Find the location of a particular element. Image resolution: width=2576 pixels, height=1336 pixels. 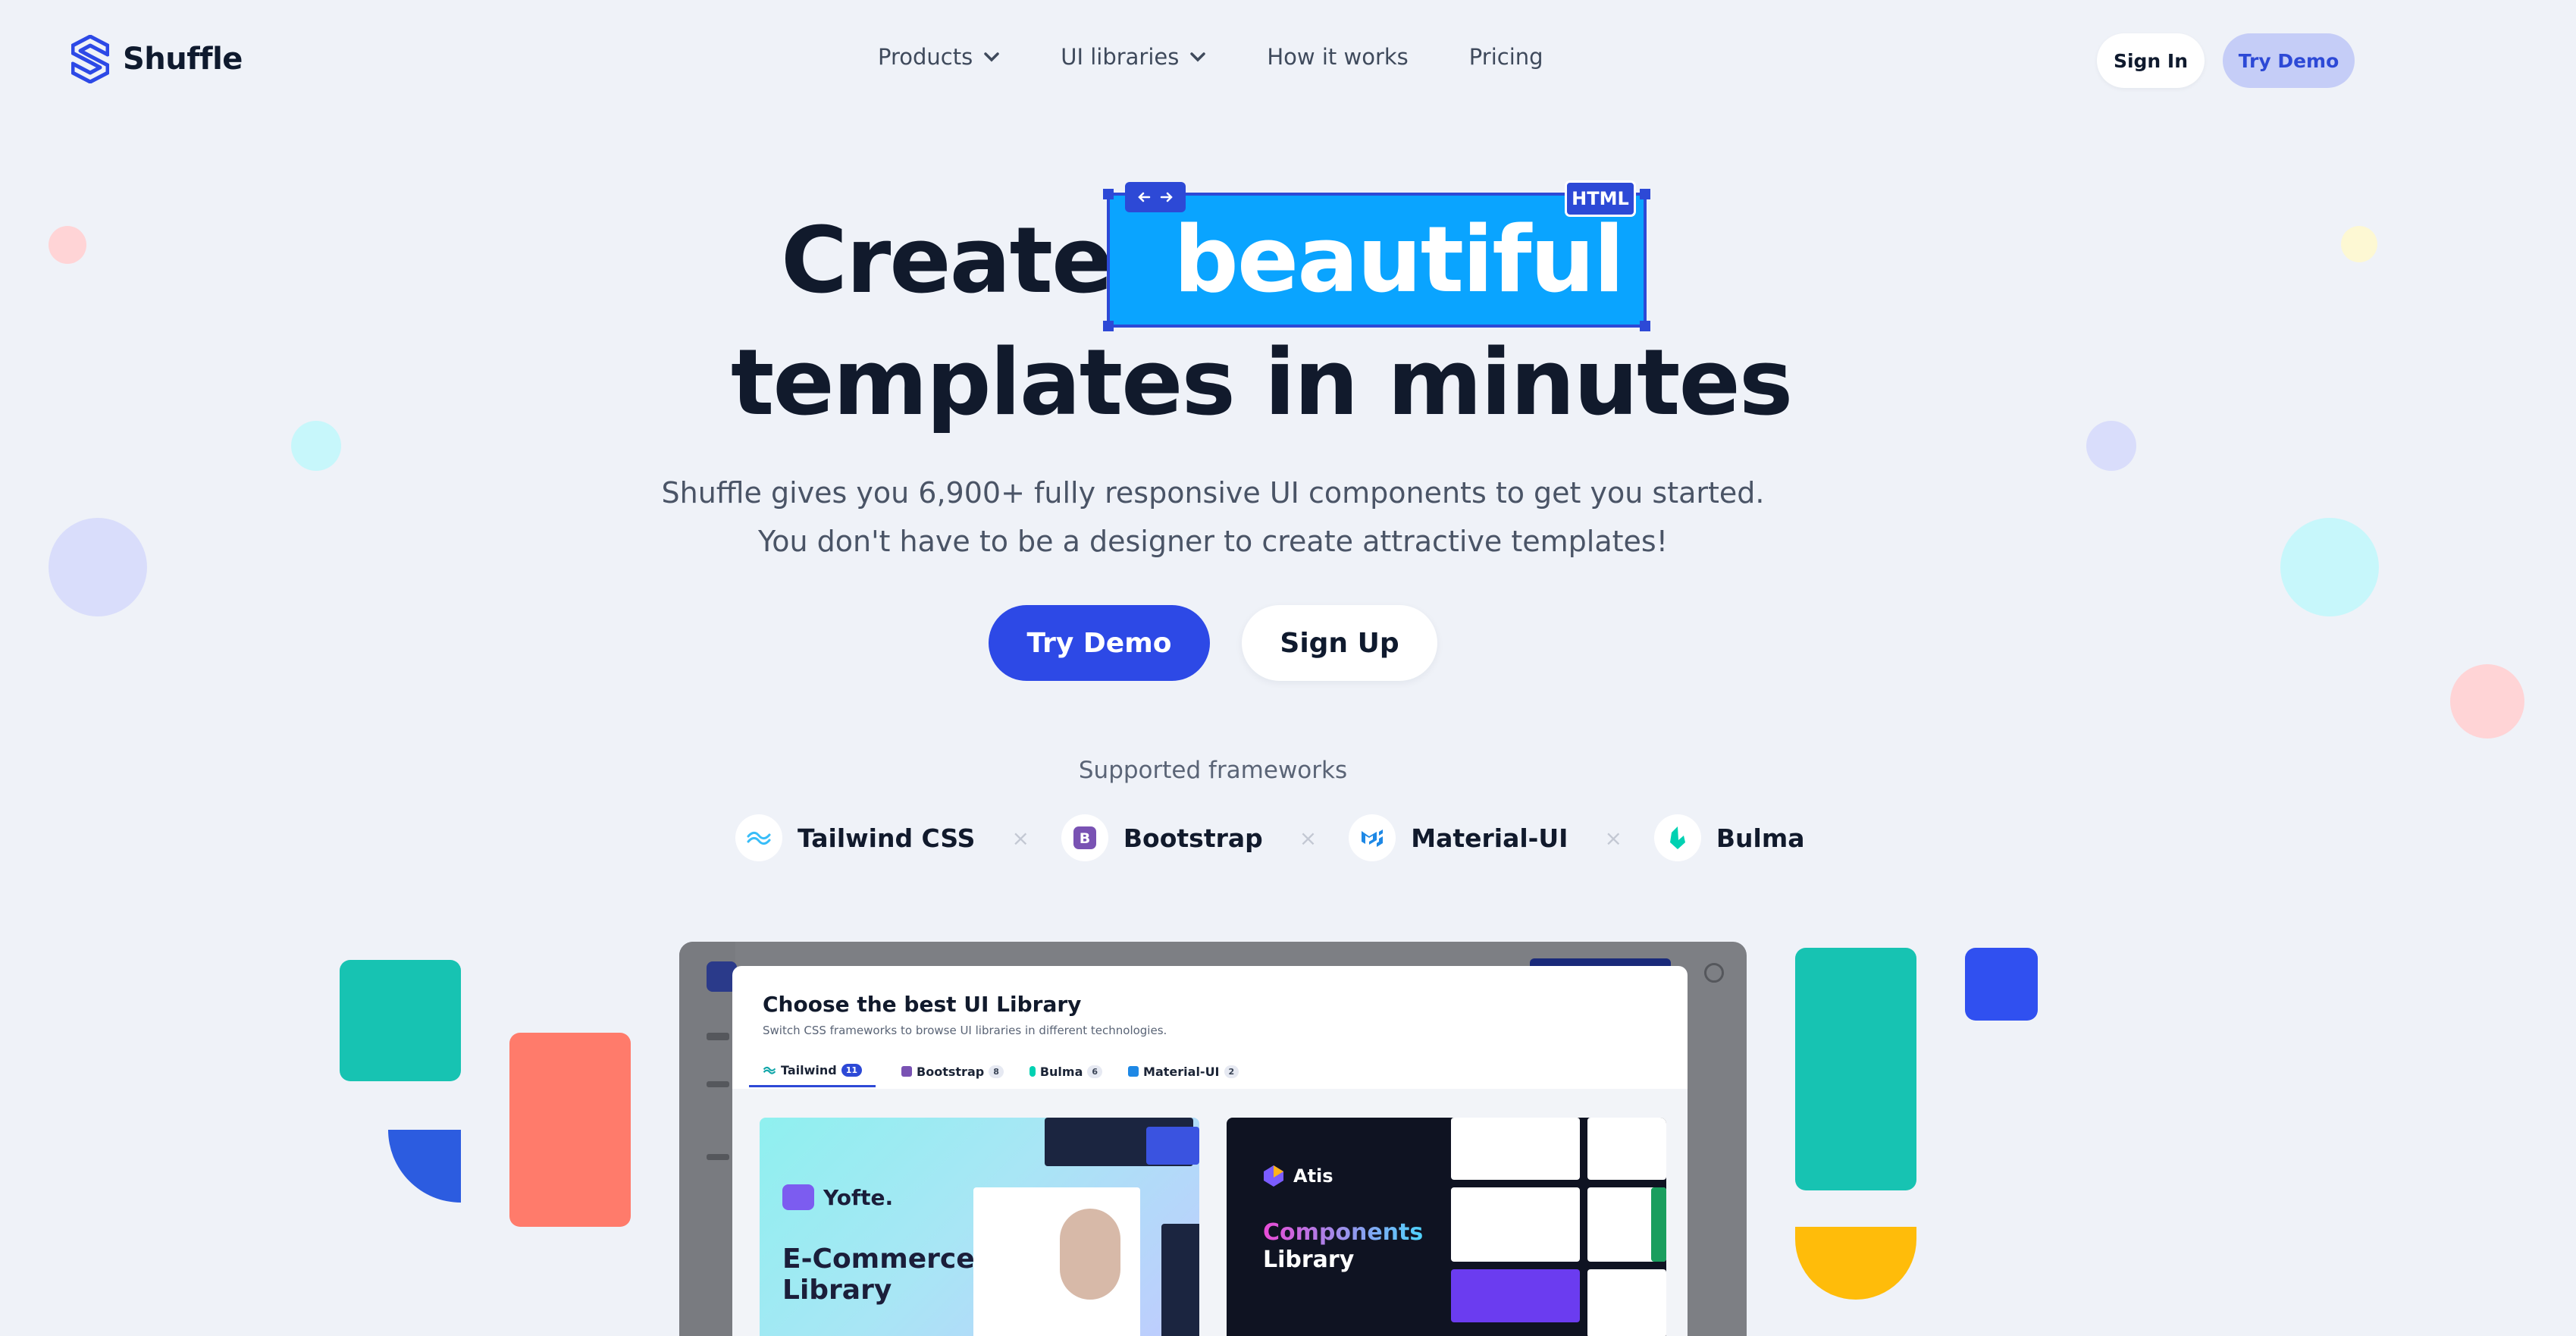

decor-yellow-half-circle is located at coordinates (1856, 1263).